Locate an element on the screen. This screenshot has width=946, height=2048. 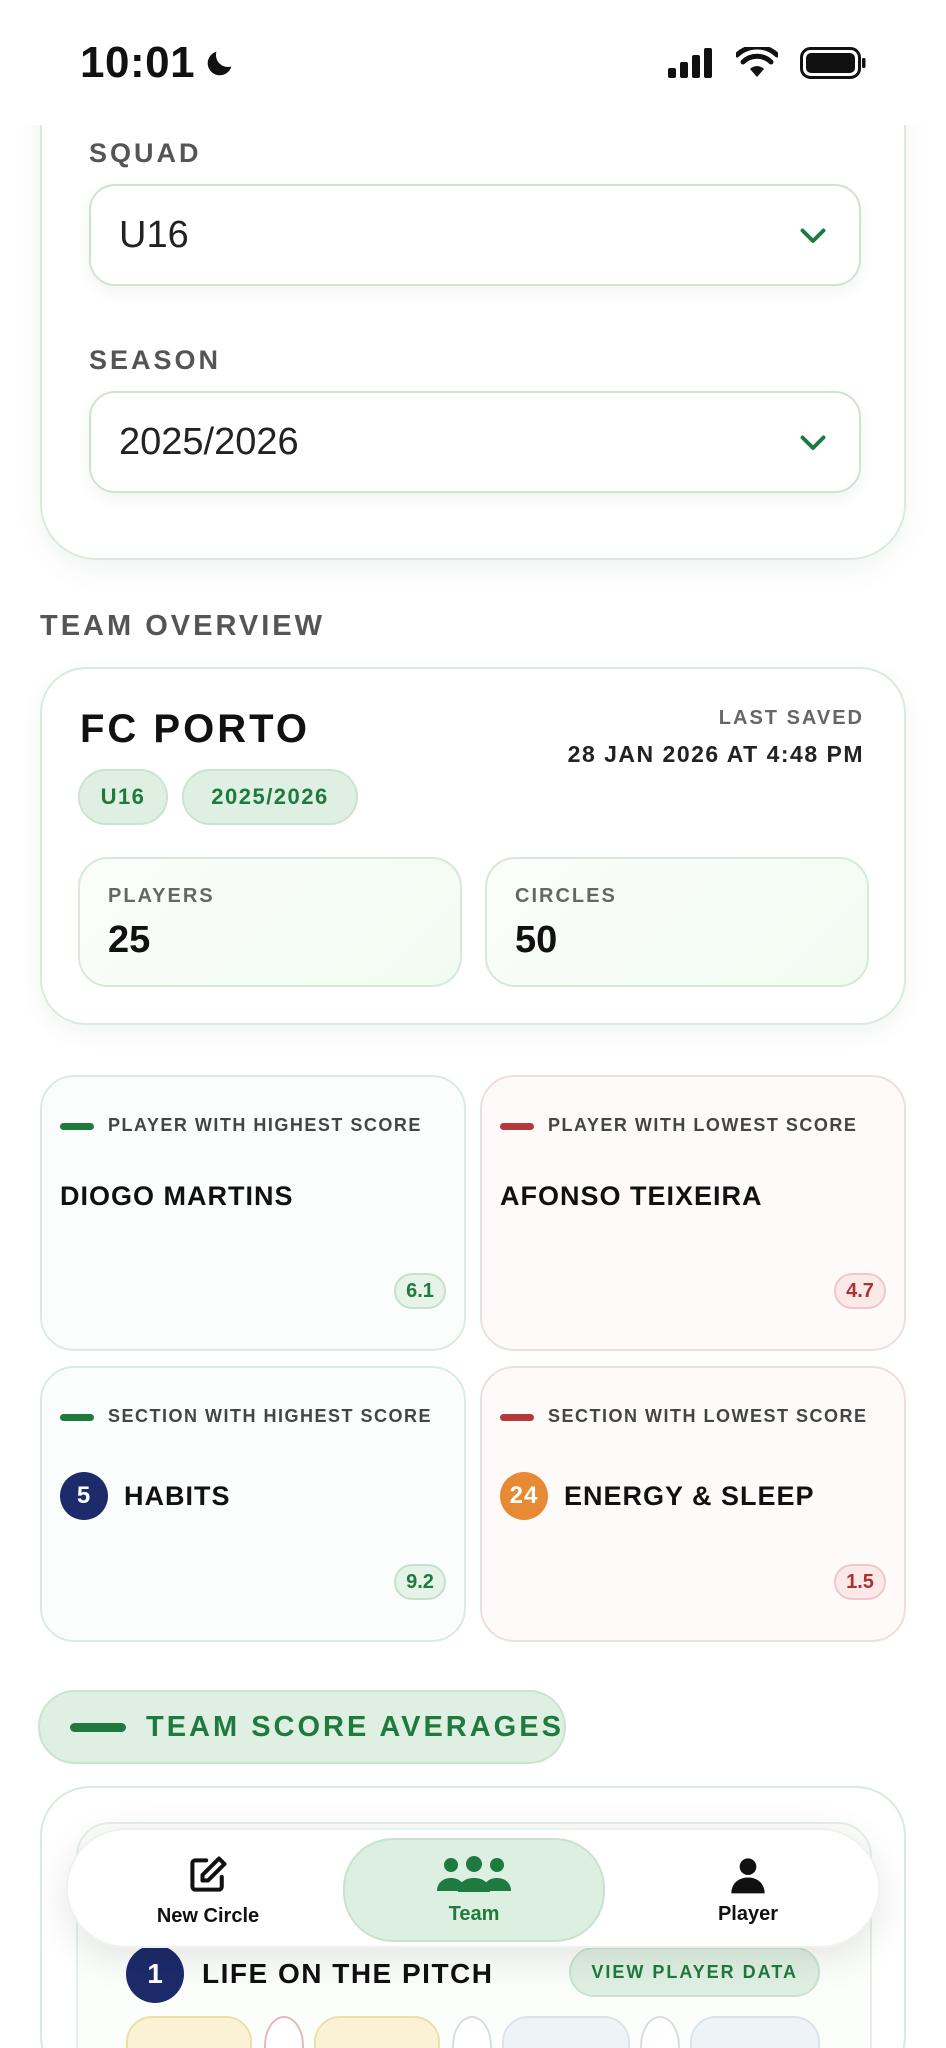
team-overview-title: TEAM OVERVIEW is located at coordinates (182, 626).